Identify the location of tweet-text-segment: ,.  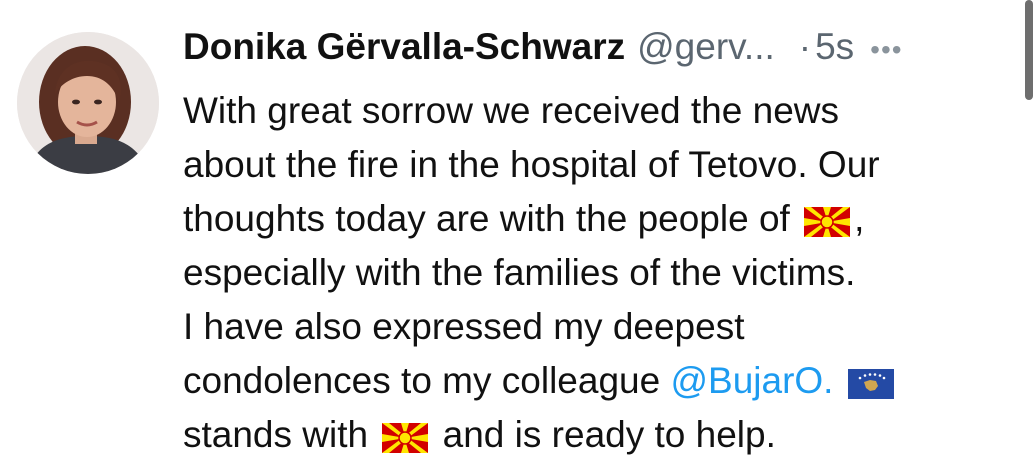
(859, 218).